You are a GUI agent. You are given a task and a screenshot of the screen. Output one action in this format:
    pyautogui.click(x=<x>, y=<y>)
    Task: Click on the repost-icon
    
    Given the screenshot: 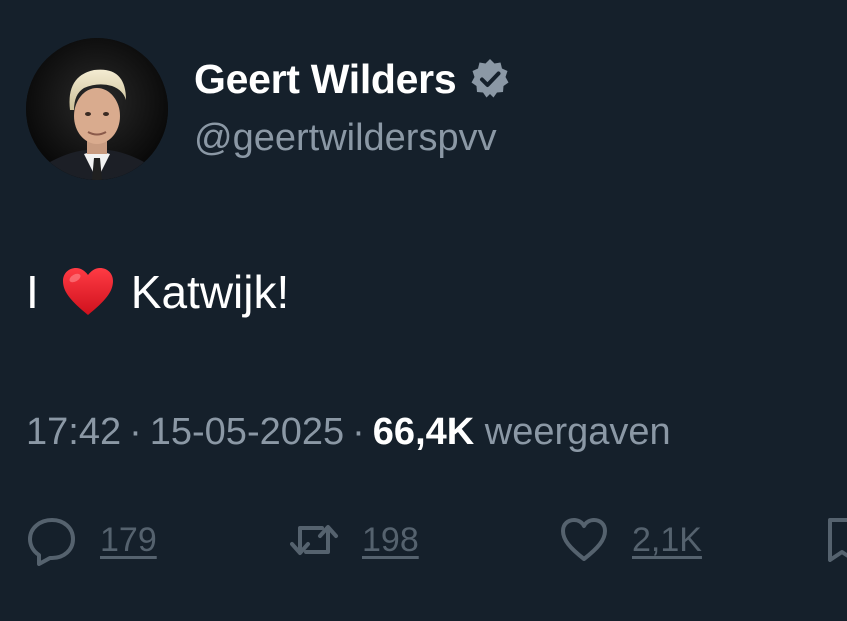 What is the action you would take?
    pyautogui.click(x=314, y=540)
    